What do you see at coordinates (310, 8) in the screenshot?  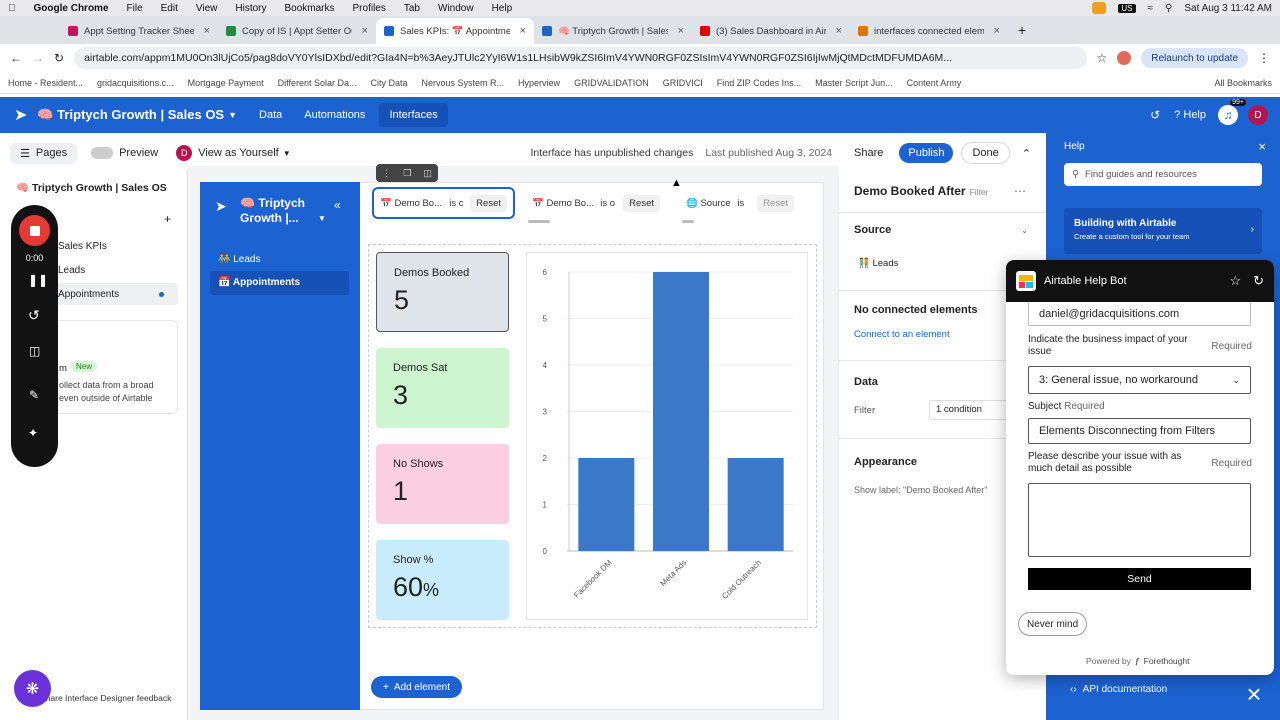 I see `menu-bookmarks: Bookmarks` at bounding box center [310, 8].